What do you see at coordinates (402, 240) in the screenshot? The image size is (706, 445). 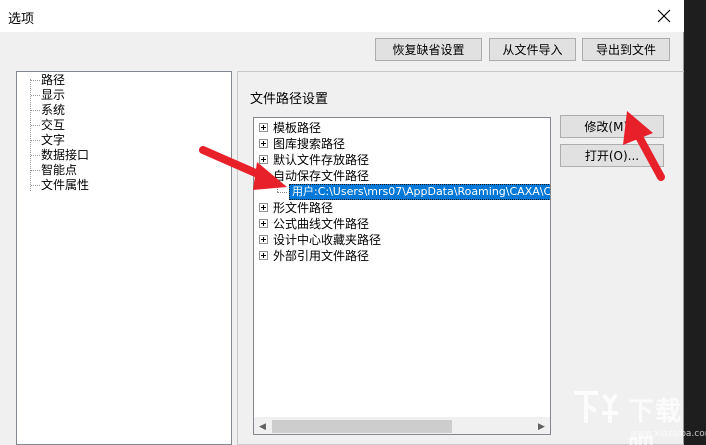 I see `tree-node-design-center-favorites-path: 设计中心收藏夹路径` at bounding box center [402, 240].